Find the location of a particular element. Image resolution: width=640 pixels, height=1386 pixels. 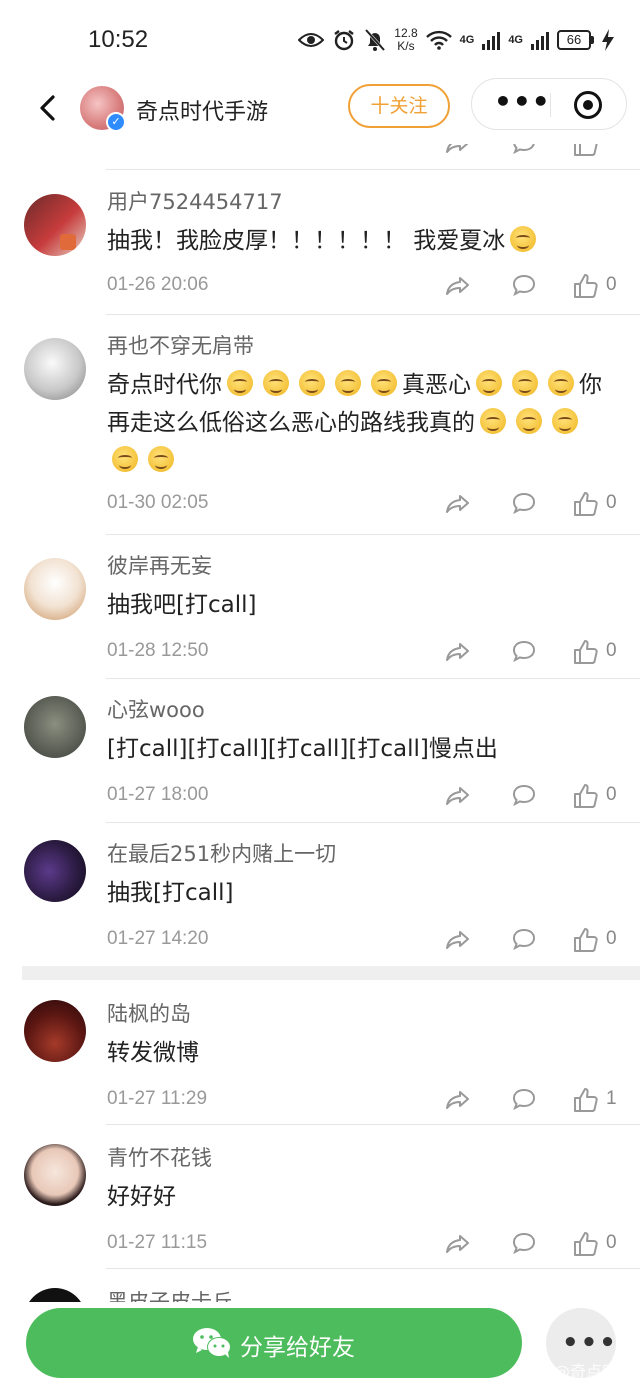

network-type-1: 4G is located at coordinates (467, 40).